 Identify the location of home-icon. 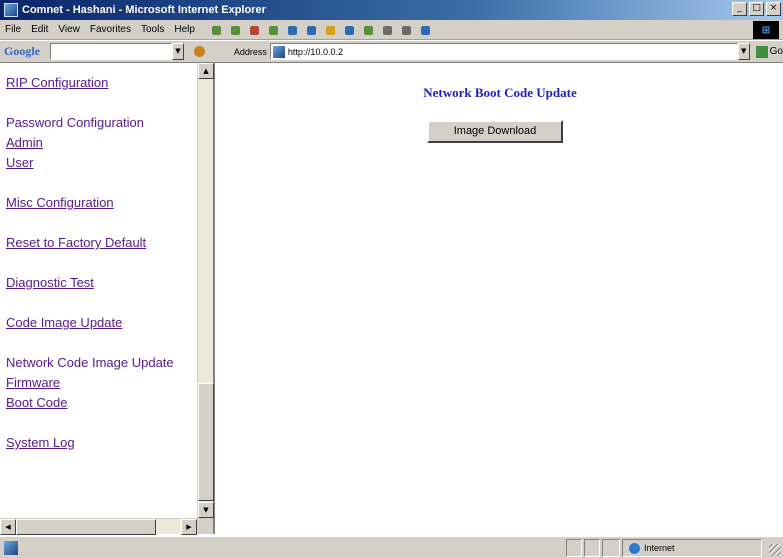
(292, 30).